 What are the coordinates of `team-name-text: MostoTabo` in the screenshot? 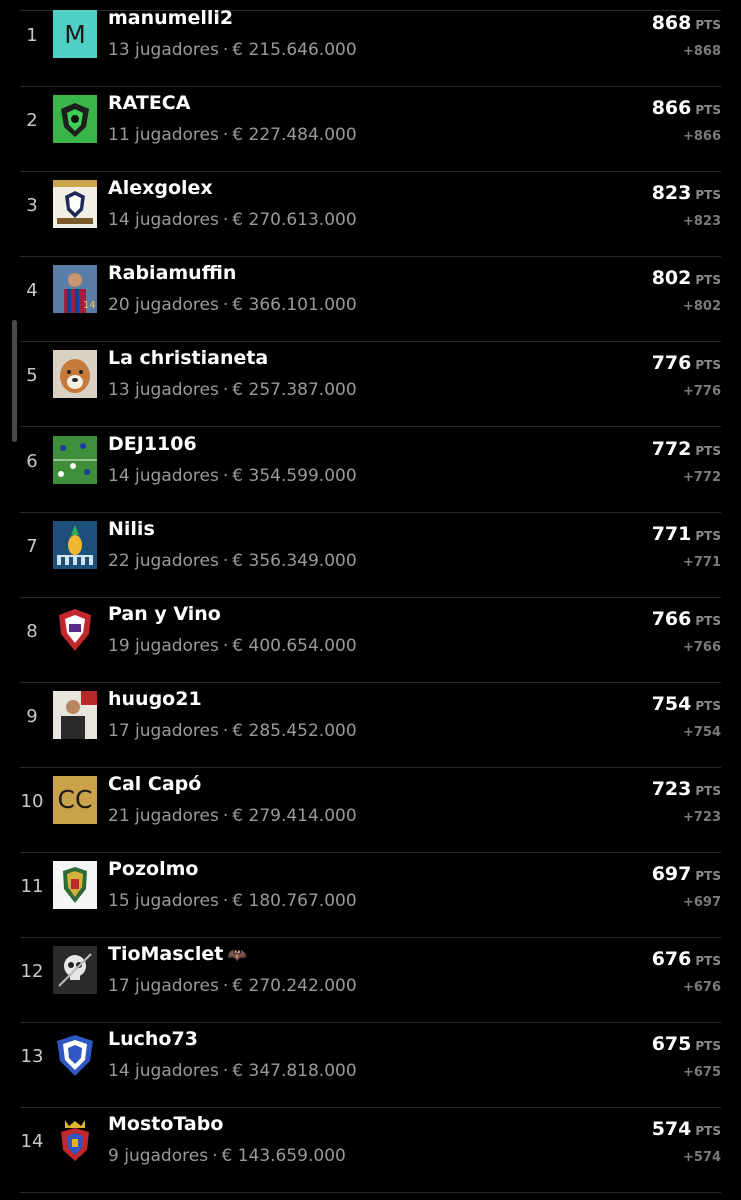 It's located at (166, 1124).